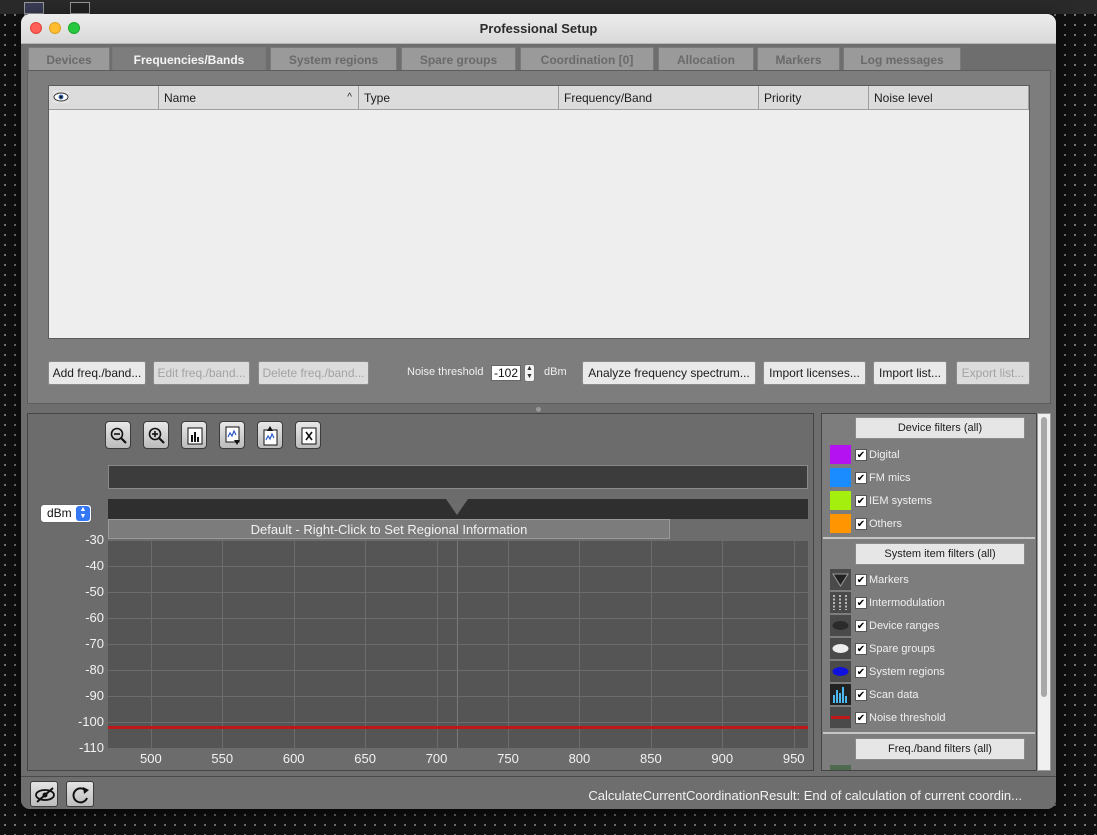 This screenshot has width=1097, height=835. What do you see at coordinates (506, 373) in the screenshot?
I see `noise-threshold-input: -102` at bounding box center [506, 373].